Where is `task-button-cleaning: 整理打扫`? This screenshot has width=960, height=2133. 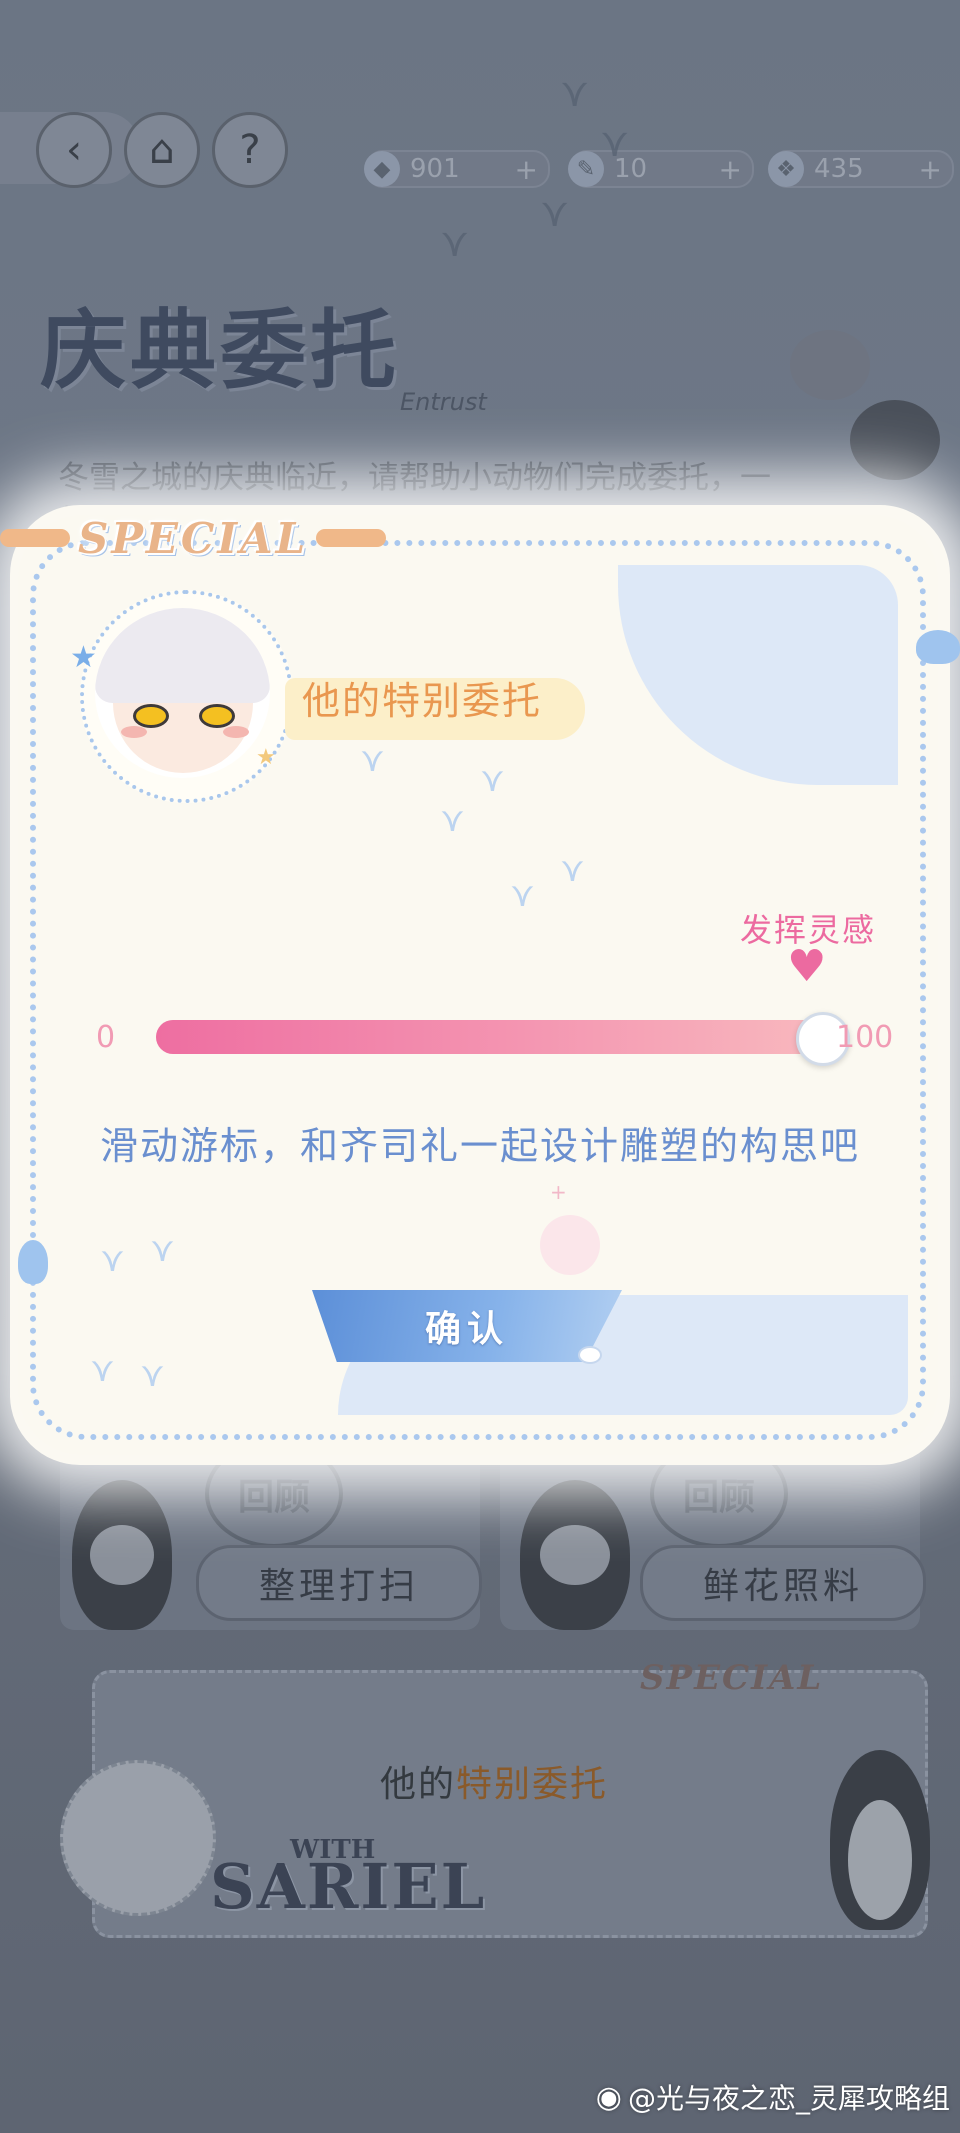 task-button-cleaning: 整理打扫 is located at coordinates (339, 1583).